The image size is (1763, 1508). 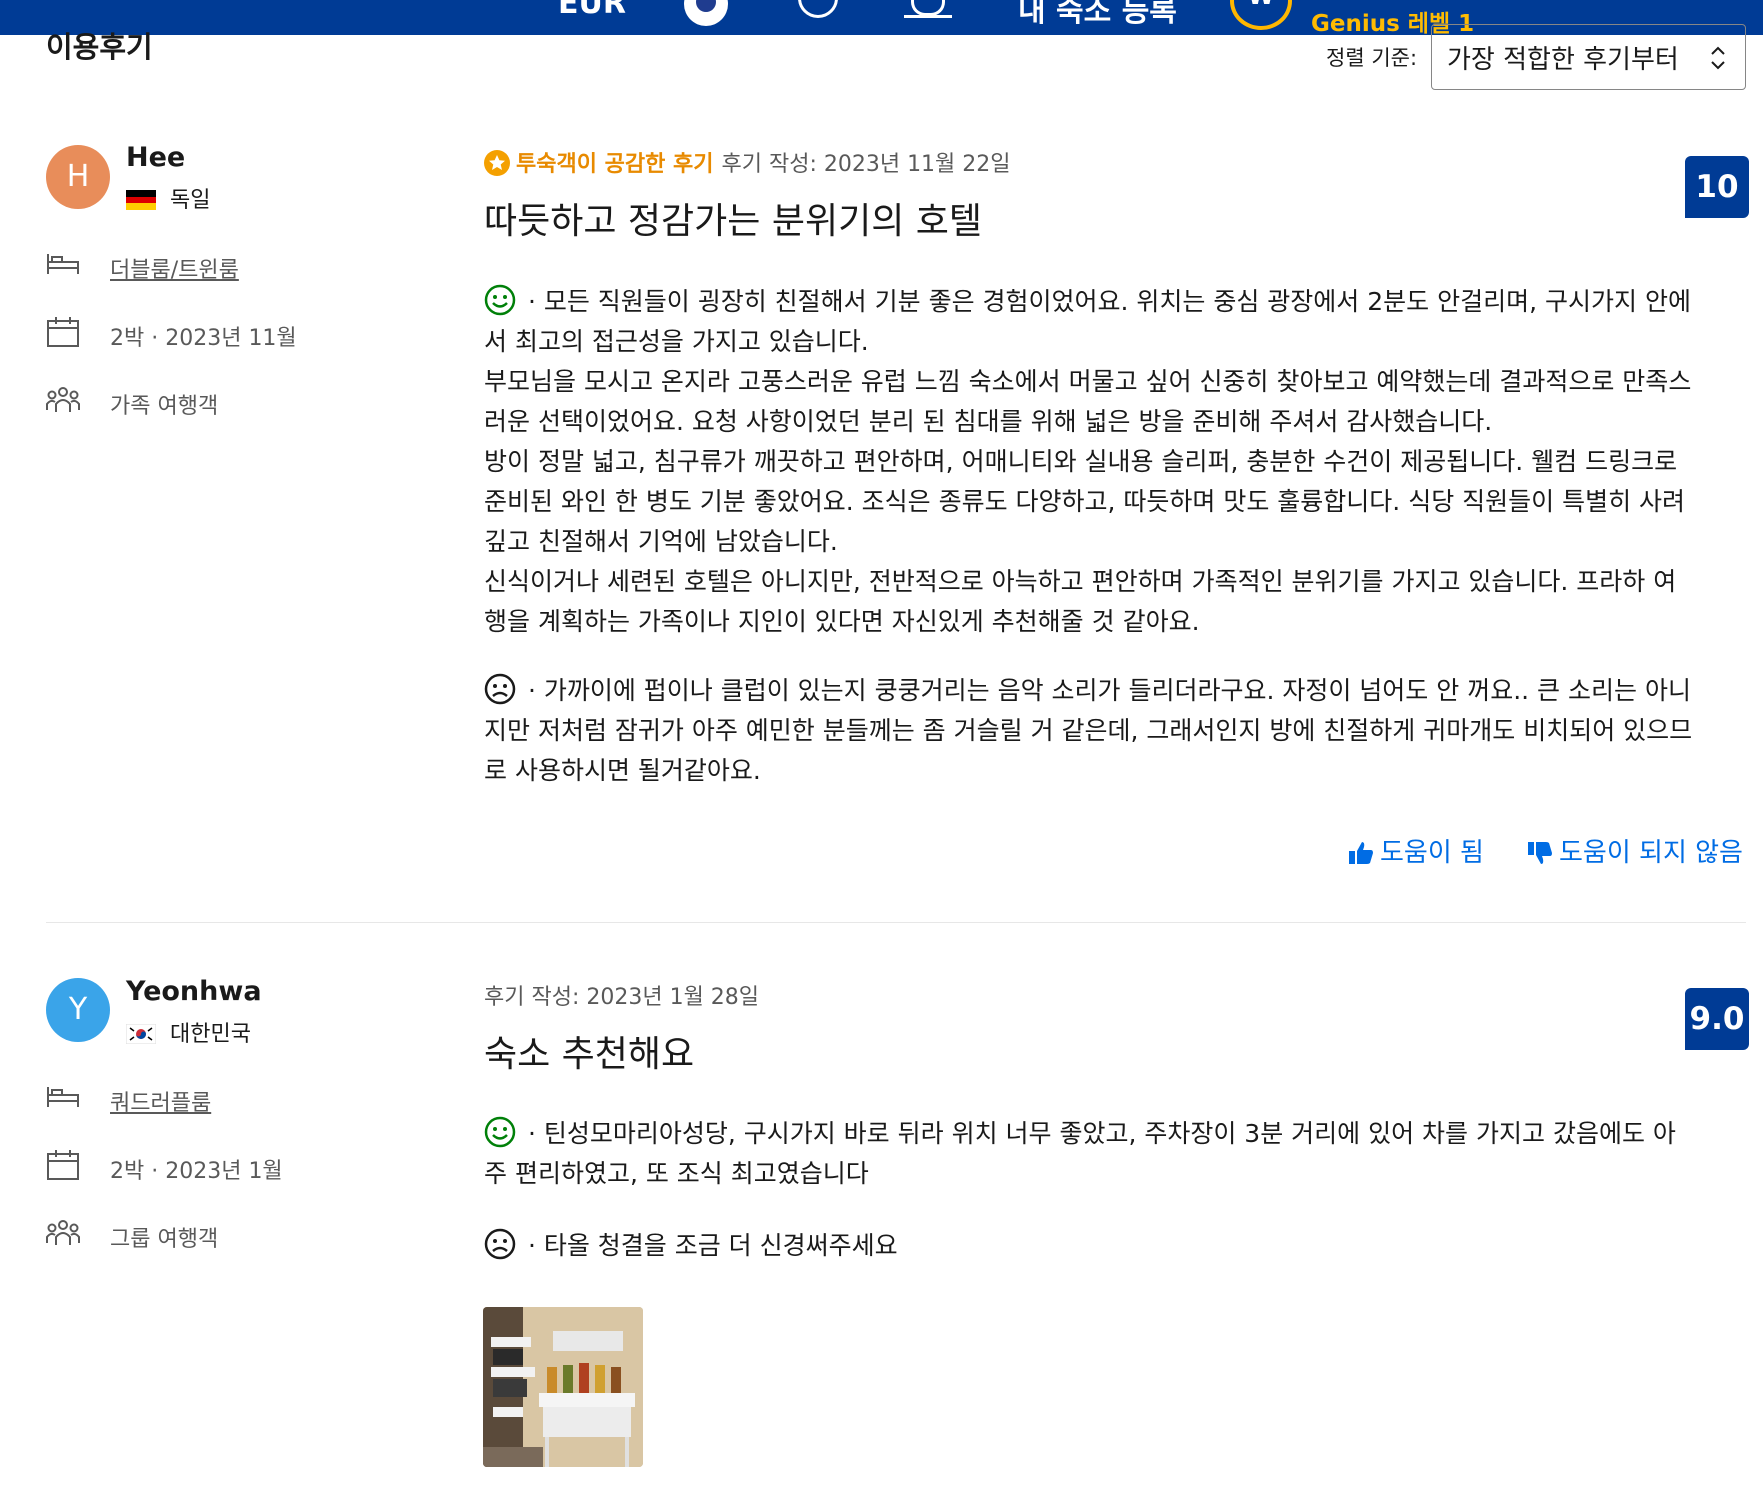 I want to click on reviewer-avatar: Y, so click(x=78, y=1010).